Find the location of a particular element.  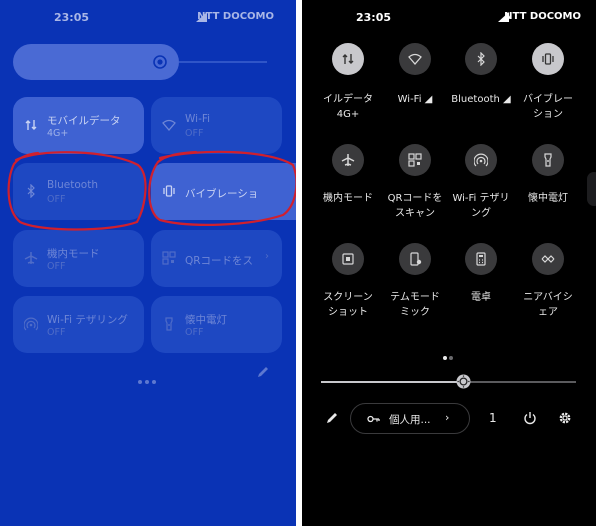

tile-label-bluetooth: Bluetooth ◢ is located at coordinates (481, 99).